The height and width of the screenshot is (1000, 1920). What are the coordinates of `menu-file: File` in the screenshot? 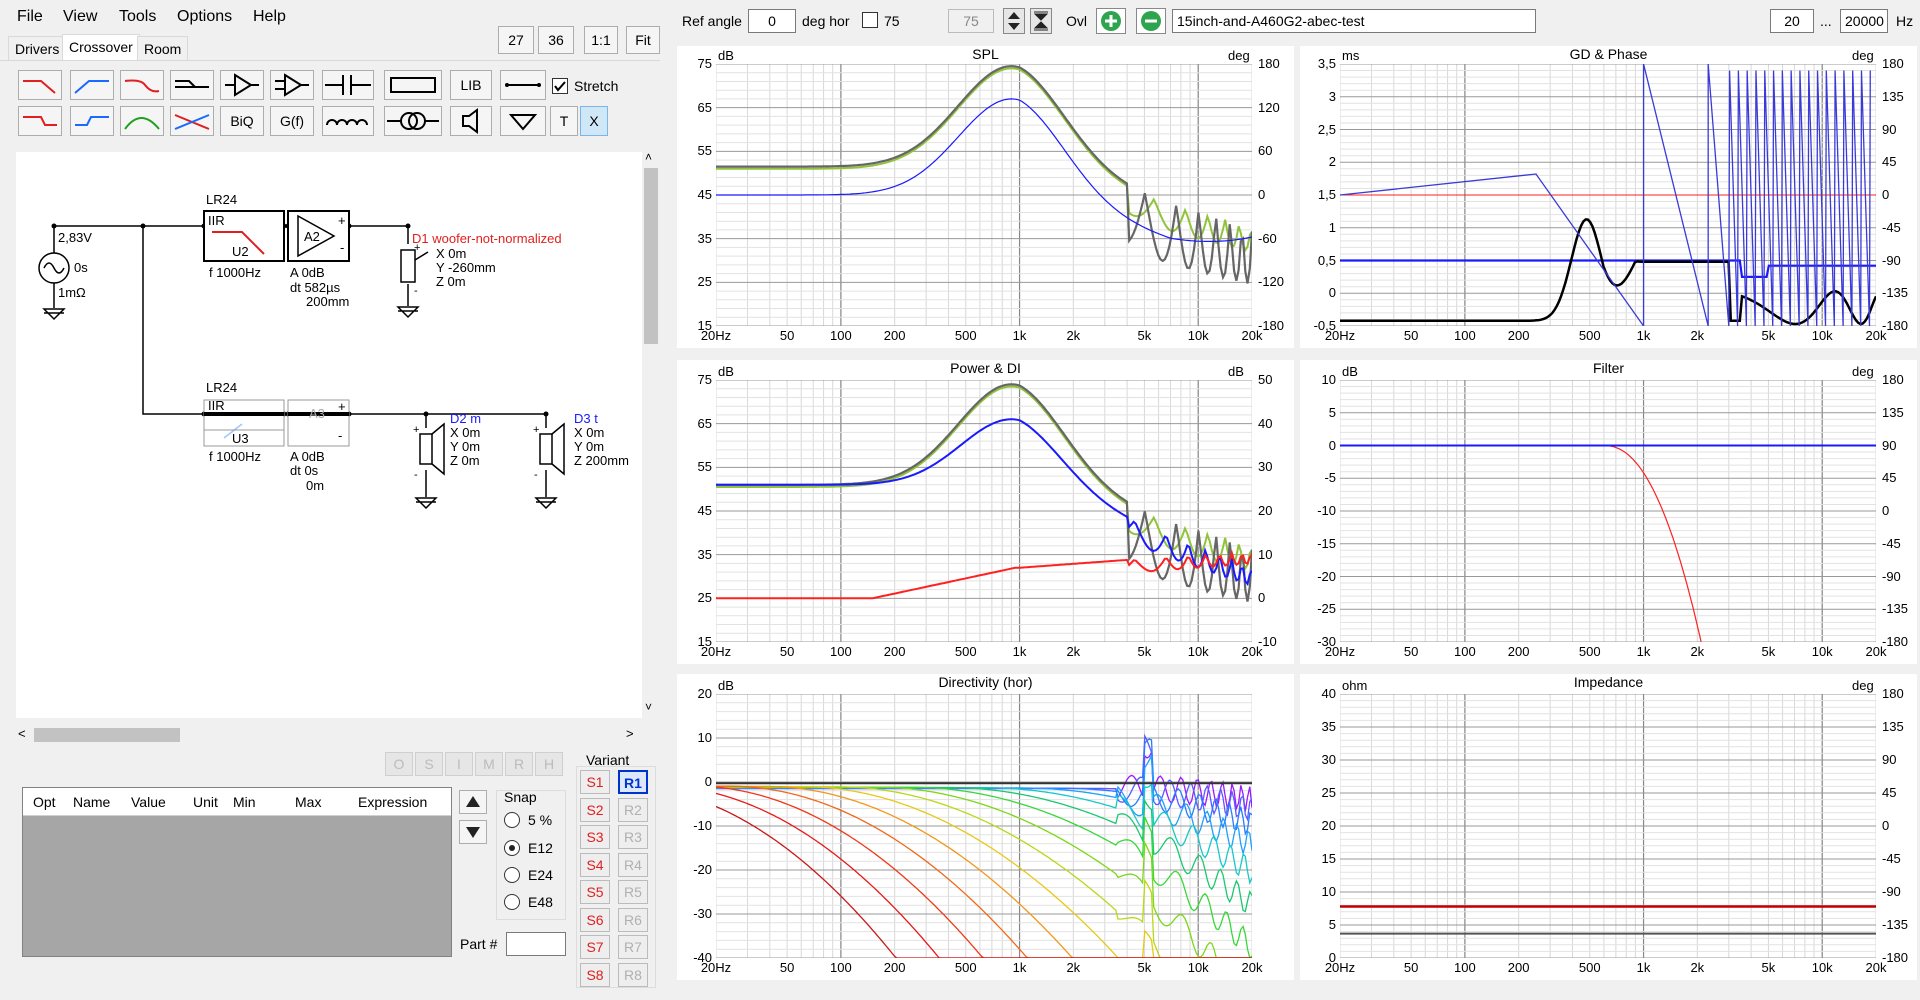 It's located at (30, 17).